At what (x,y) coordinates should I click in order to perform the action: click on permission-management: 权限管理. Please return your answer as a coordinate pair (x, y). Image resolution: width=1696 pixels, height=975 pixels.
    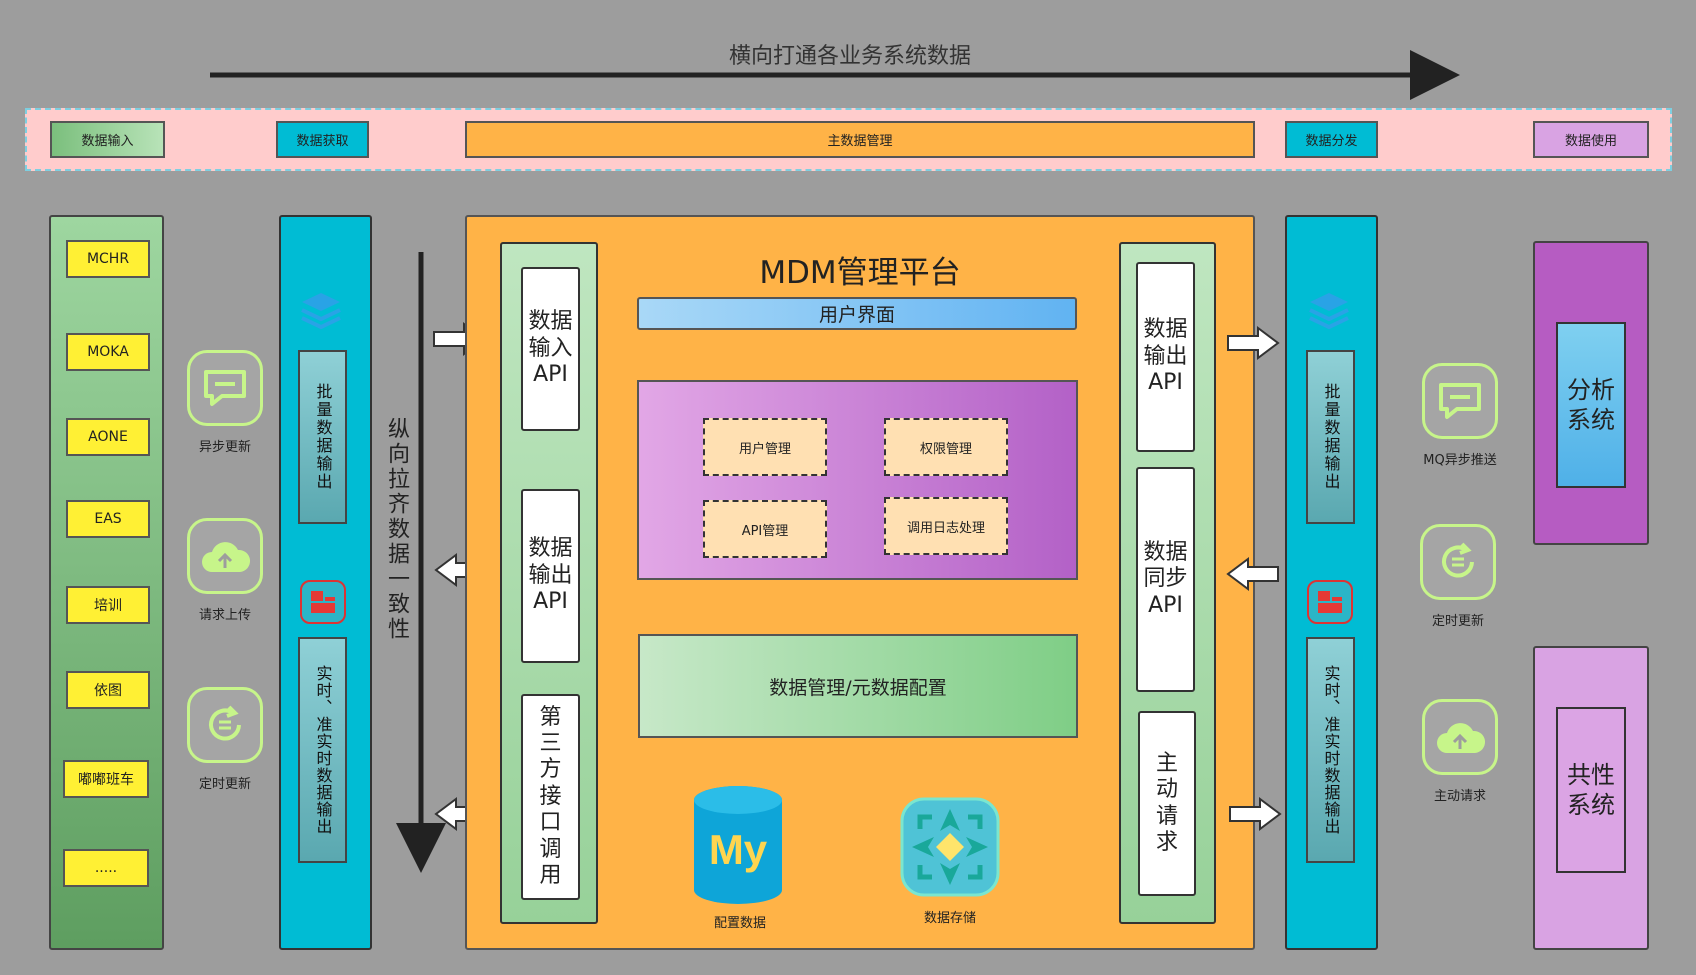
    Looking at the image, I should click on (946, 447).